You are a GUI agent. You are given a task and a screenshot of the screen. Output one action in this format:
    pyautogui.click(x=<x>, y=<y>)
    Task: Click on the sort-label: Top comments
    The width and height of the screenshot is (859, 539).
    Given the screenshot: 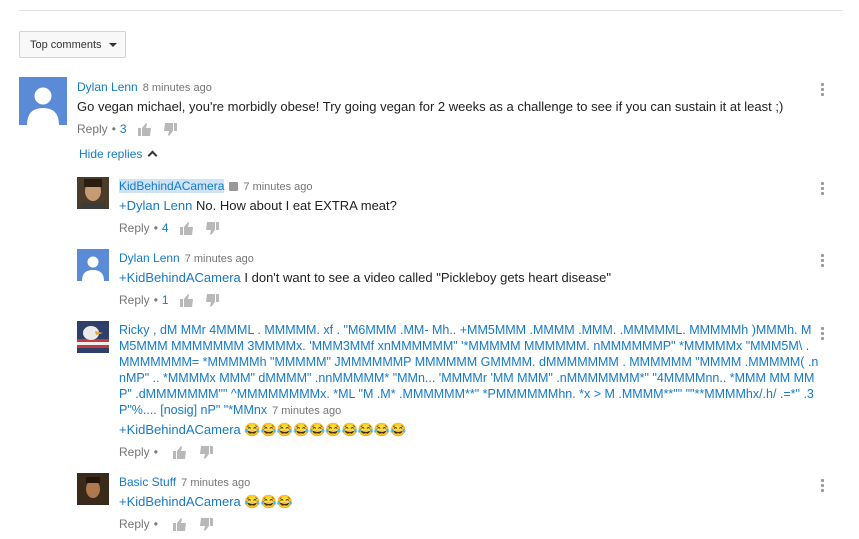 What is the action you would take?
    pyautogui.click(x=66, y=44)
    